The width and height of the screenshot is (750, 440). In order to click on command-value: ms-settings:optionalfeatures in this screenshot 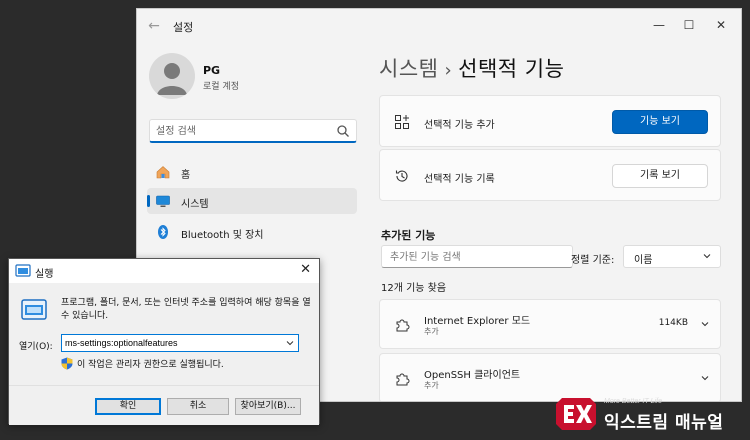, I will do `click(121, 343)`.